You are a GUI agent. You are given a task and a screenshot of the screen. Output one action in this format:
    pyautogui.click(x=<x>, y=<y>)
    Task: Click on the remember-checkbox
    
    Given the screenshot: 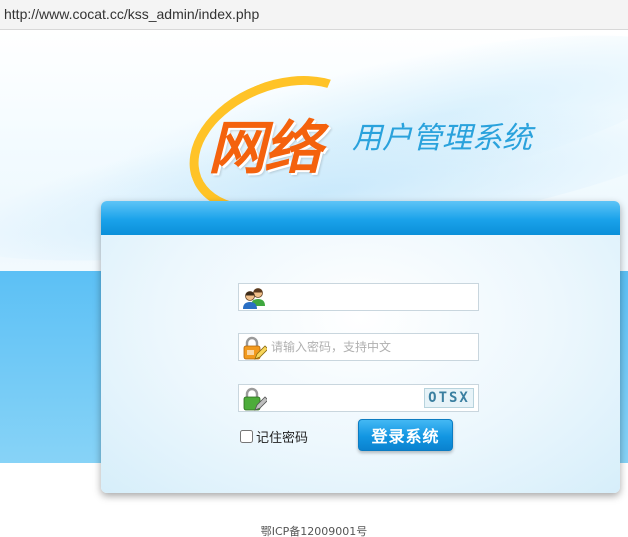 What is the action you would take?
    pyautogui.click(x=246, y=436)
    